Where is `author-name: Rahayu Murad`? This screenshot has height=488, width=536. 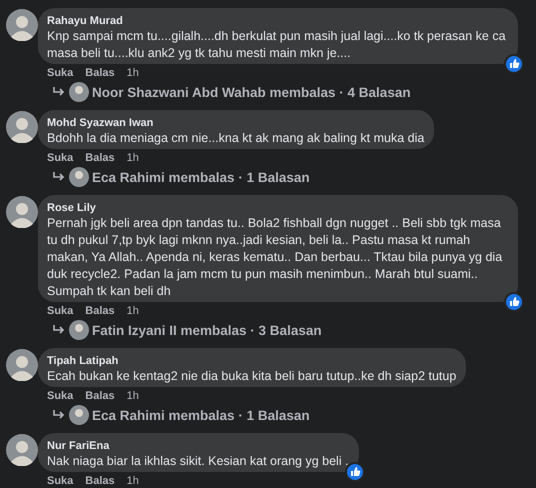
author-name: Rahayu Murad is located at coordinates (277, 21).